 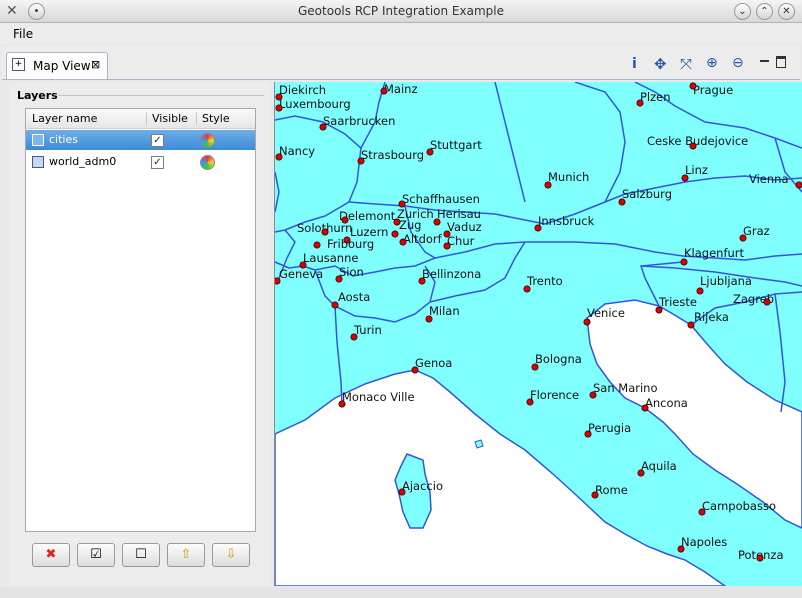 I want to click on layers-separator, so click(x=161, y=95).